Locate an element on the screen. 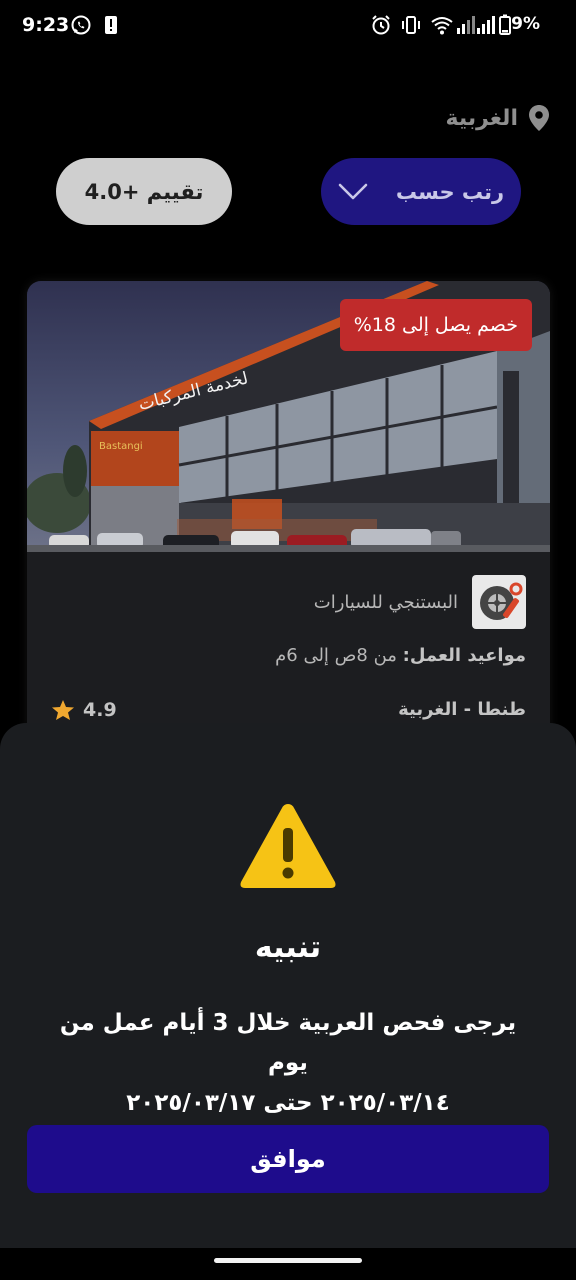  location-label: الغربية is located at coordinates (482, 118).